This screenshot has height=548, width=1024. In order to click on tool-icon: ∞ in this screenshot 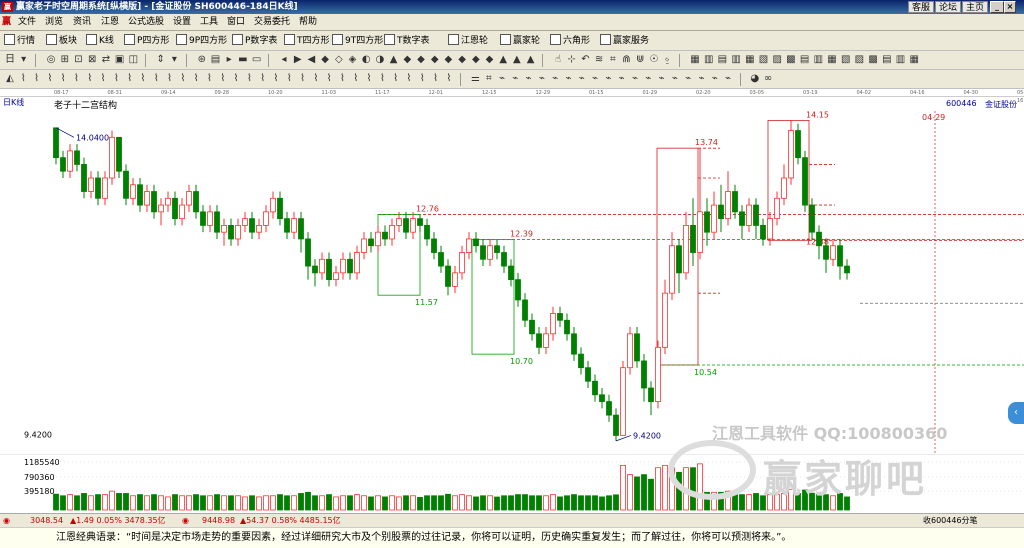, I will do `click(768, 79)`.